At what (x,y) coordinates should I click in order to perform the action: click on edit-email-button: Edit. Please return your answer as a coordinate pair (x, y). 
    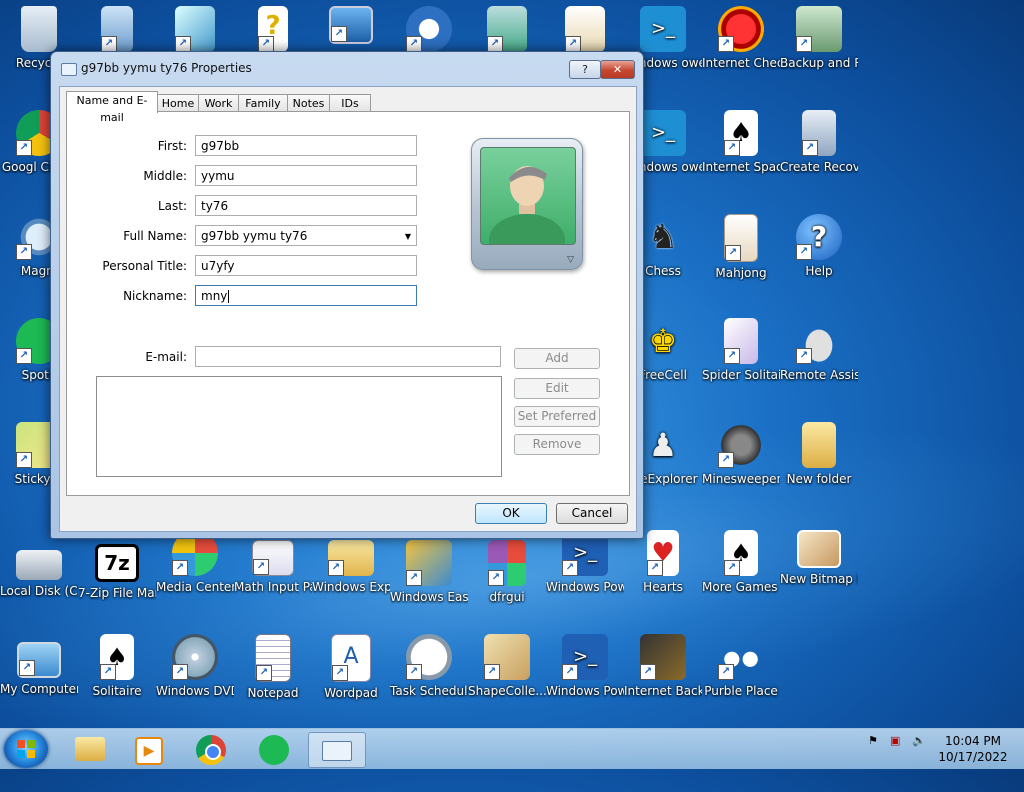
    Looking at the image, I should click on (557, 388).